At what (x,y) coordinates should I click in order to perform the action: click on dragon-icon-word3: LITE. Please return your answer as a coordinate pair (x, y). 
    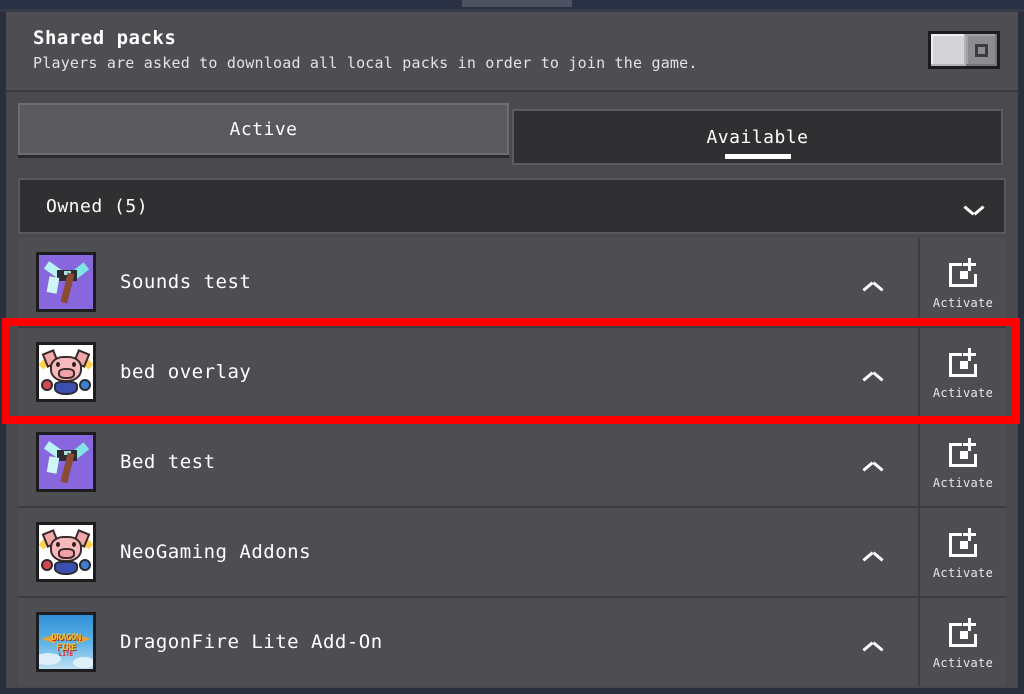
    Looking at the image, I should click on (66, 654).